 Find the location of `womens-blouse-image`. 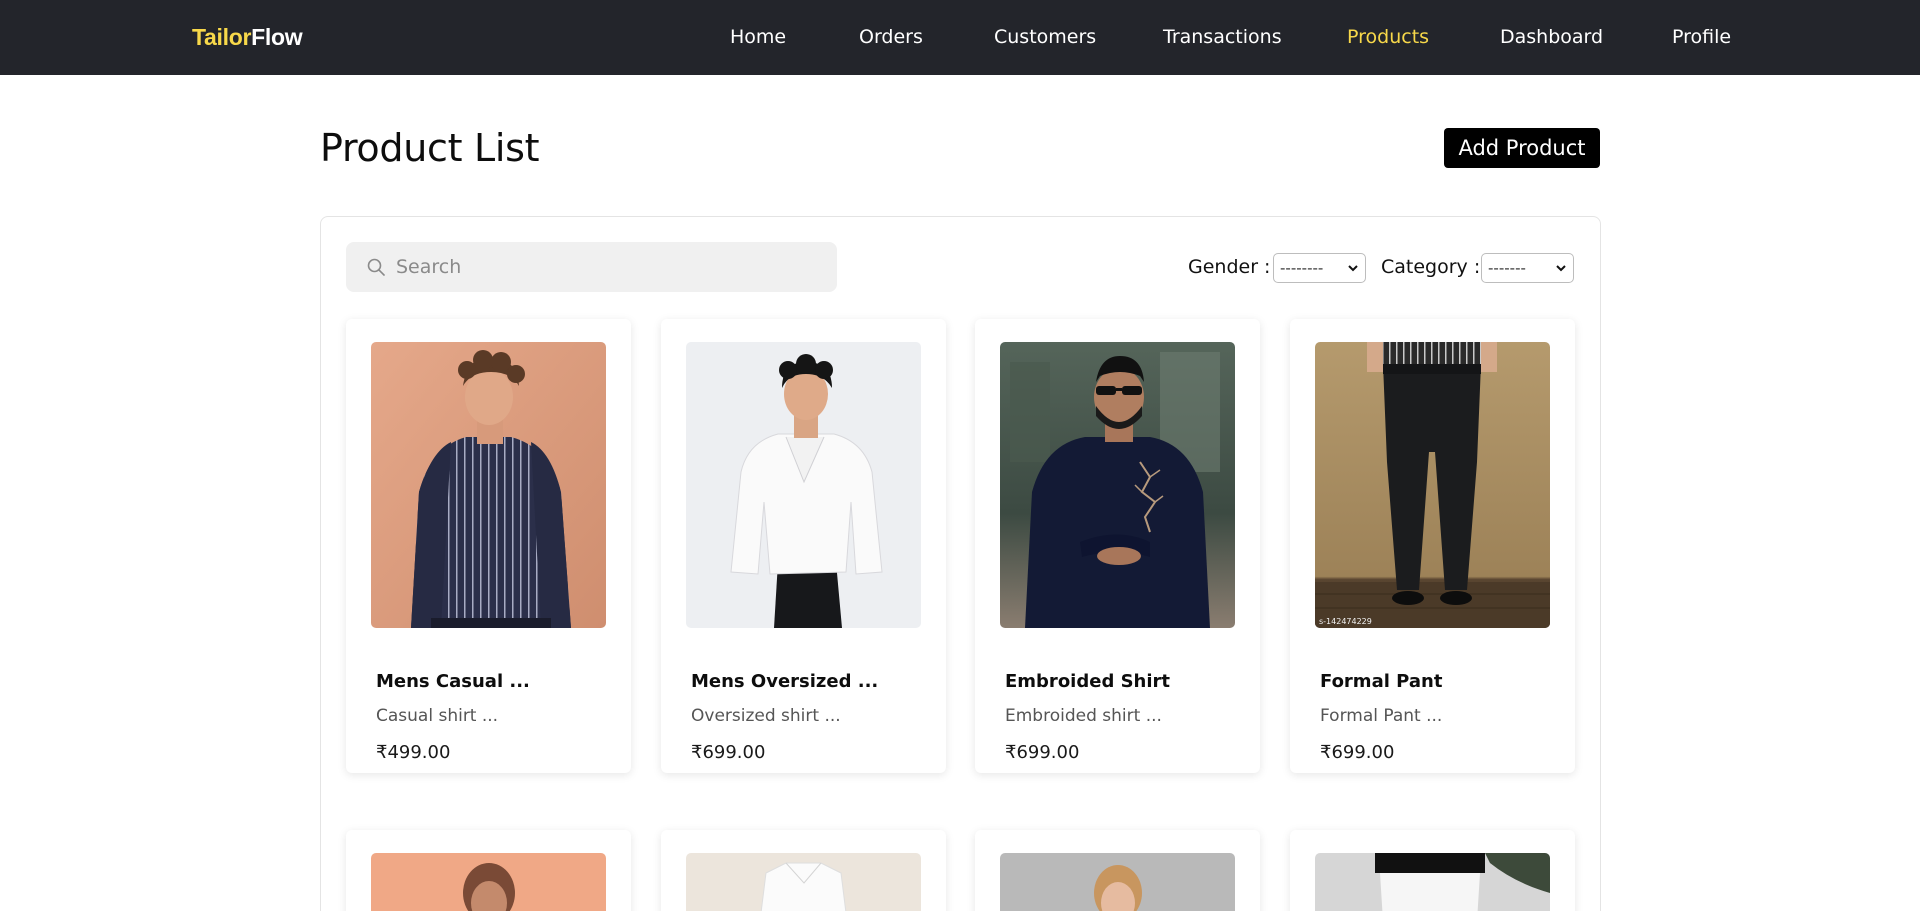

womens-blouse-image is located at coordinates (1117, 882).